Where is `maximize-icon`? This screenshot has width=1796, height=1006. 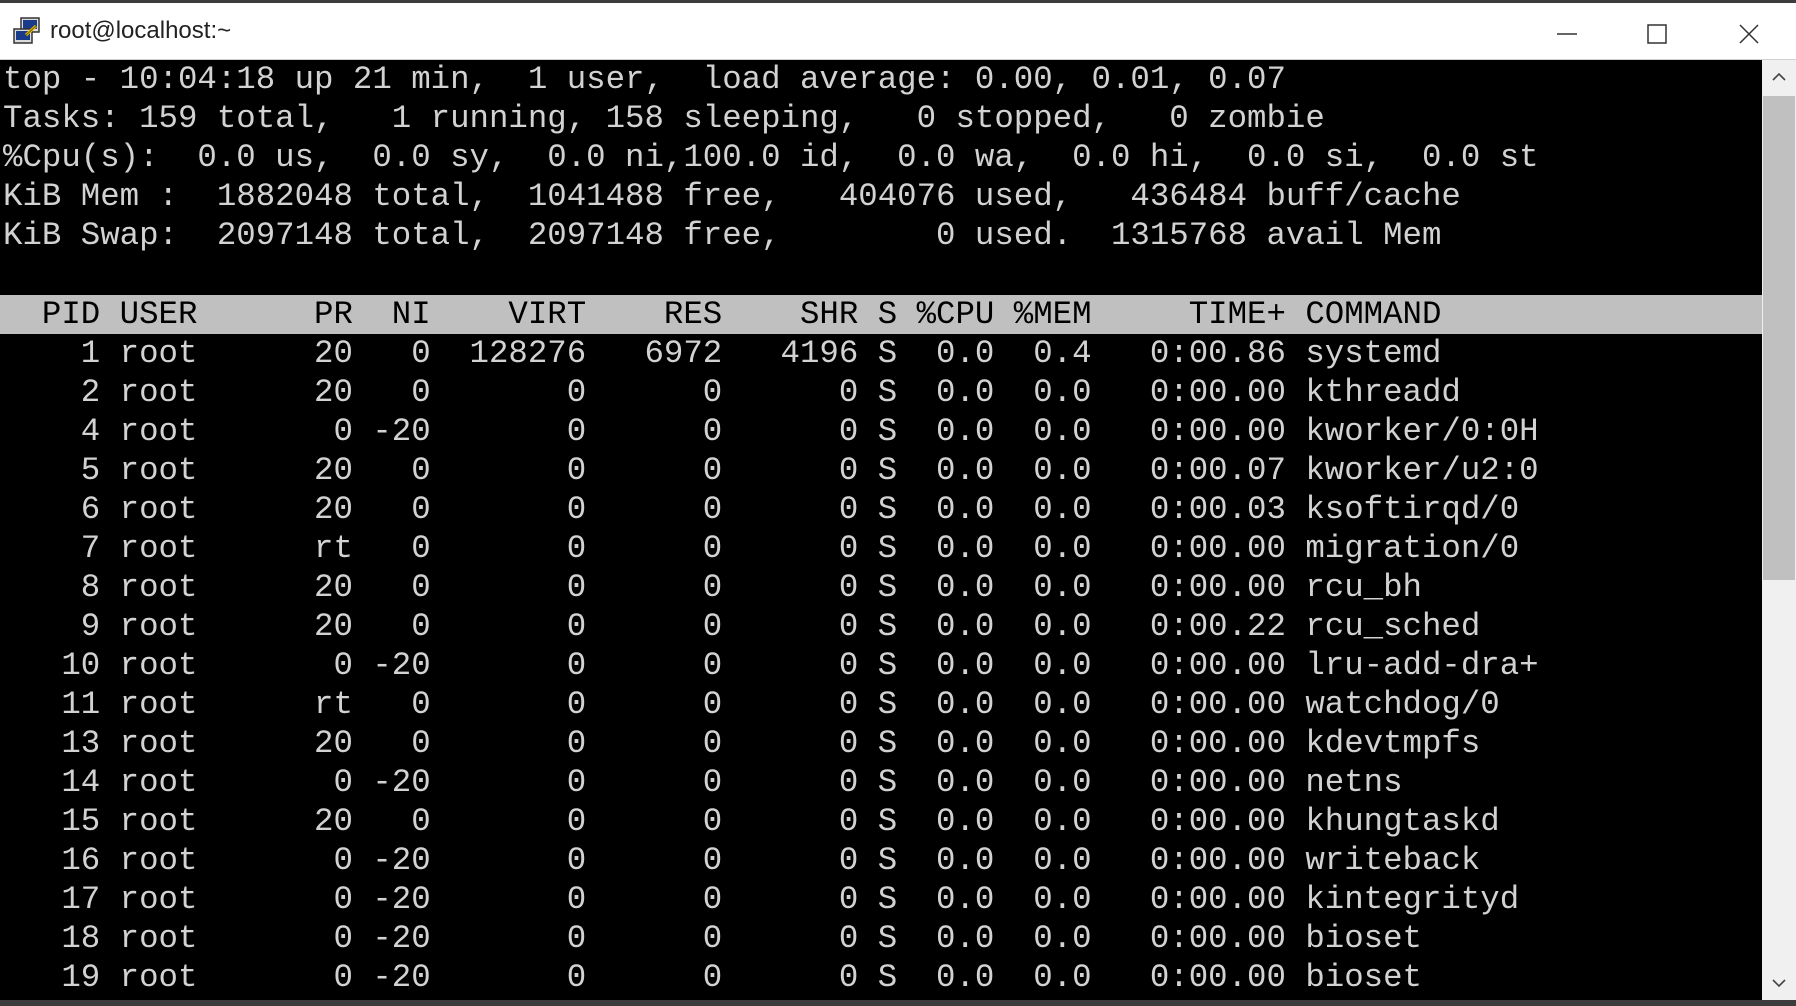
maximize-icon is located at coordinates (1657, 34).